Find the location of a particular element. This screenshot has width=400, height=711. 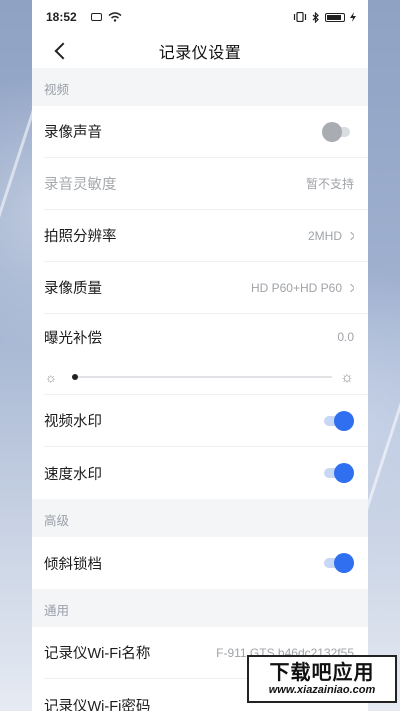

exposure-slider-row: ☼ ☼ is located at coordinates (206, 377).